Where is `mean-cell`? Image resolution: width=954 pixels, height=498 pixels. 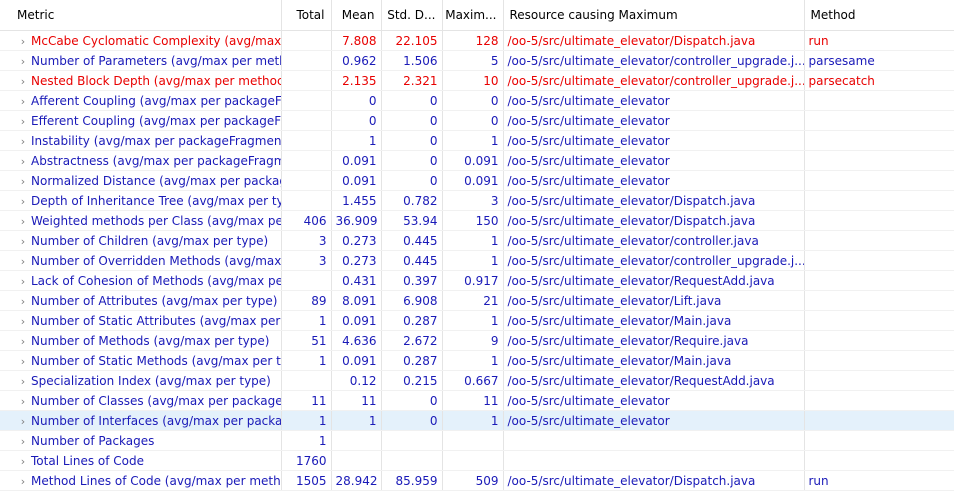 mean-cell is located at coordinates (356, 440).